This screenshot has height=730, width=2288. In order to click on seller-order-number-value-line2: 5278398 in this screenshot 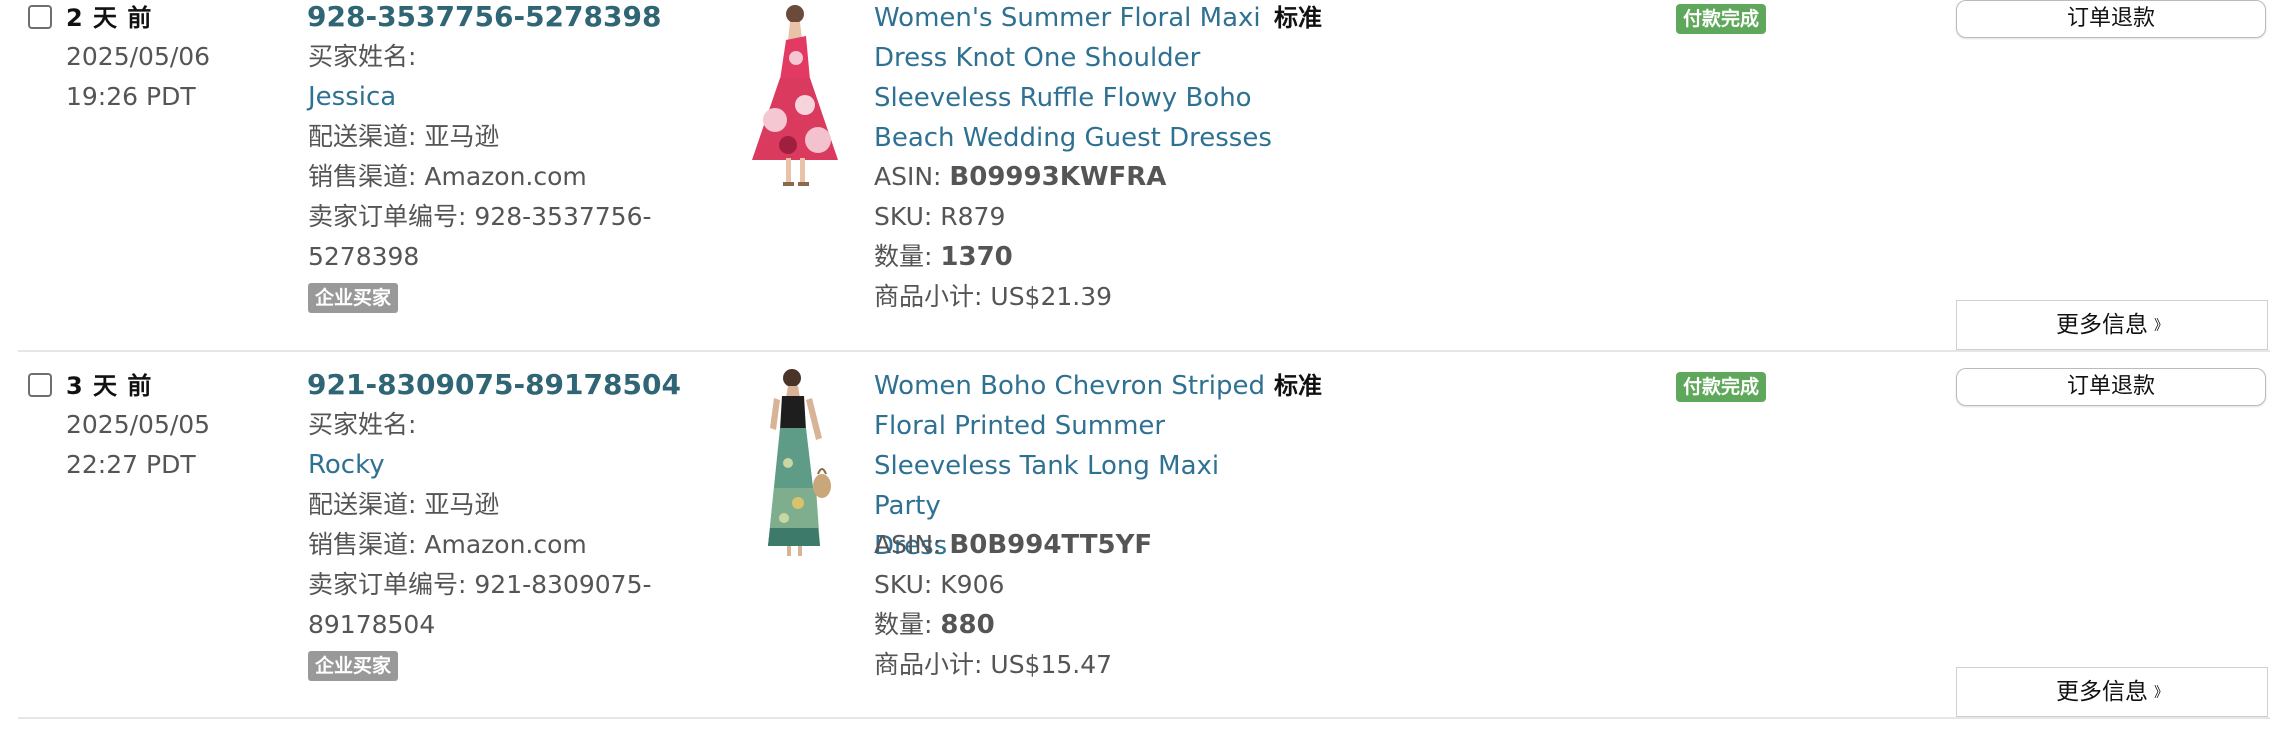, I will do `click(364, 256)`.